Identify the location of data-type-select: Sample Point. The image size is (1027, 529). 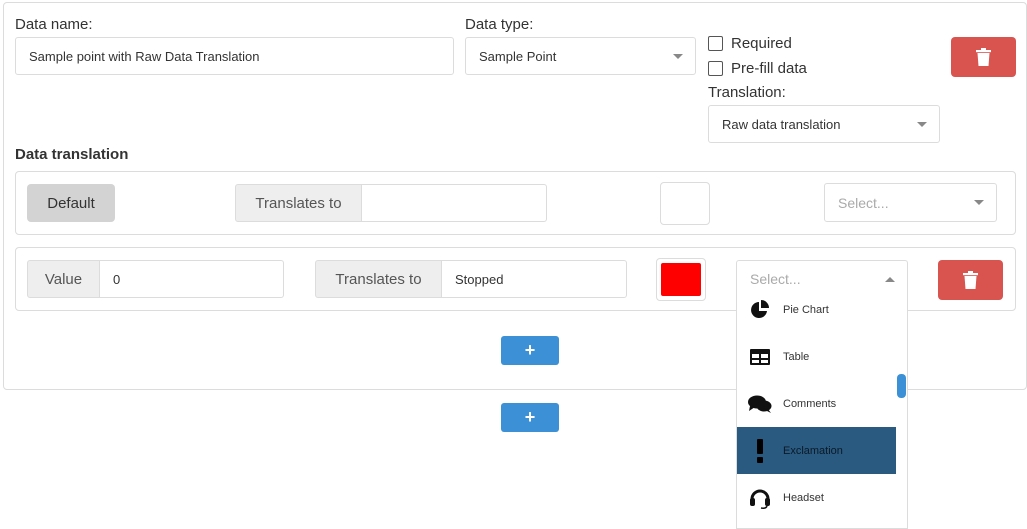
(580, 56).